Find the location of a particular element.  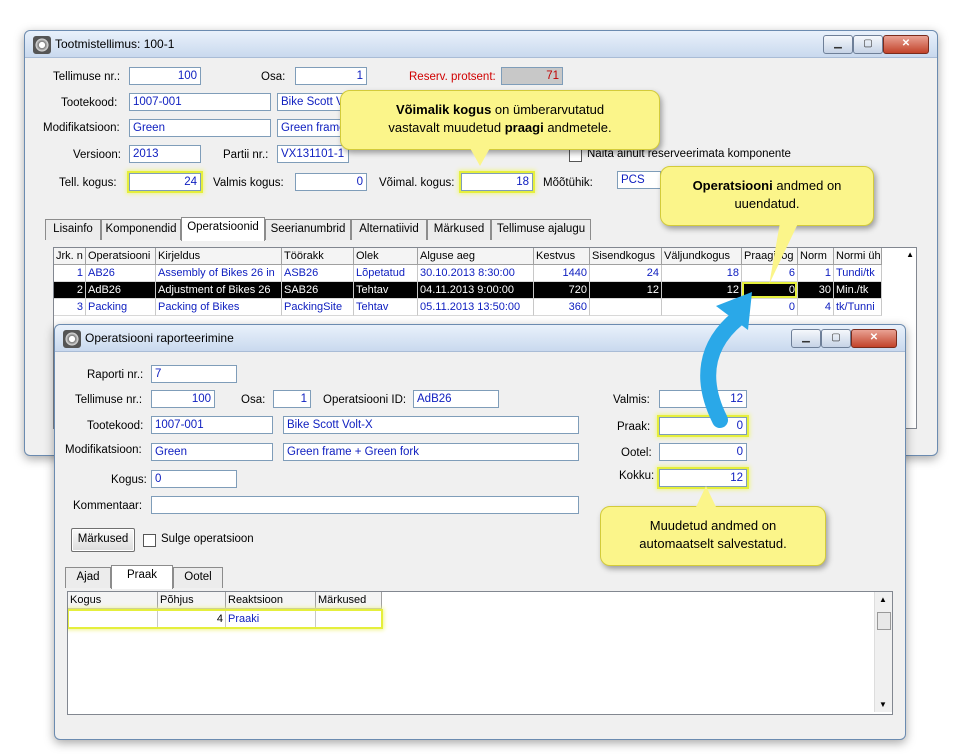

table-cell: ASB26 is located at coordinates (318, 273).